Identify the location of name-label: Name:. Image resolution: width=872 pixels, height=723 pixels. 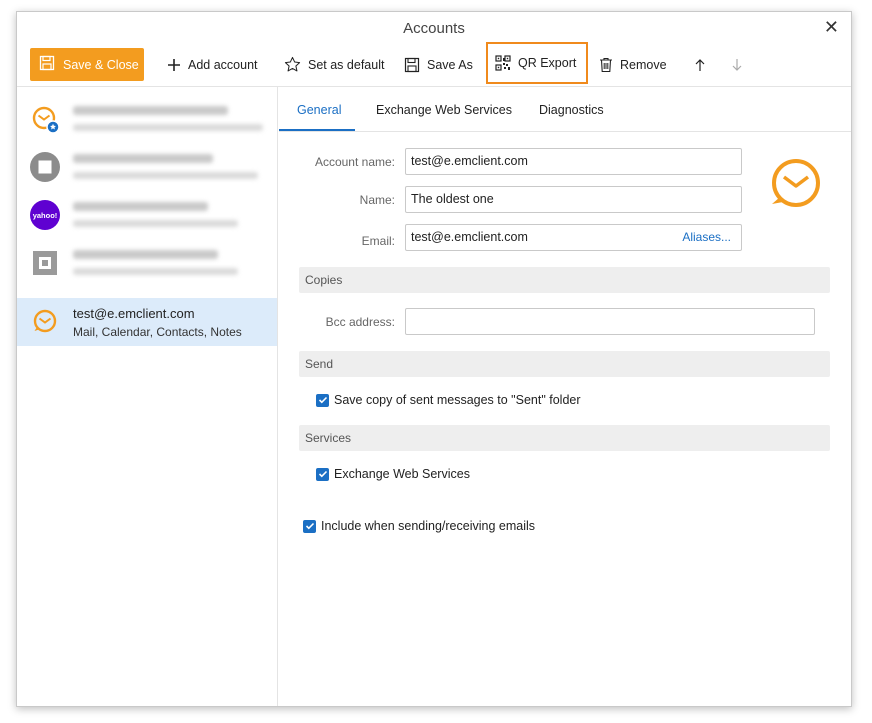
(377, 200).